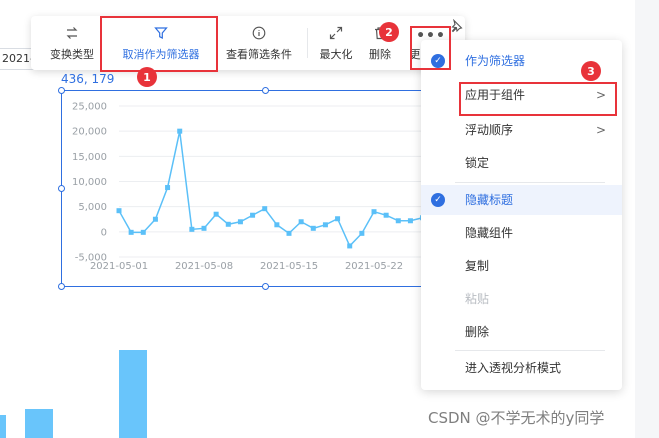 This screenshot has width=659, height=438. I want to click on menu-item-pivot-analysis: 进入透视分析模式, so click(521, 368).